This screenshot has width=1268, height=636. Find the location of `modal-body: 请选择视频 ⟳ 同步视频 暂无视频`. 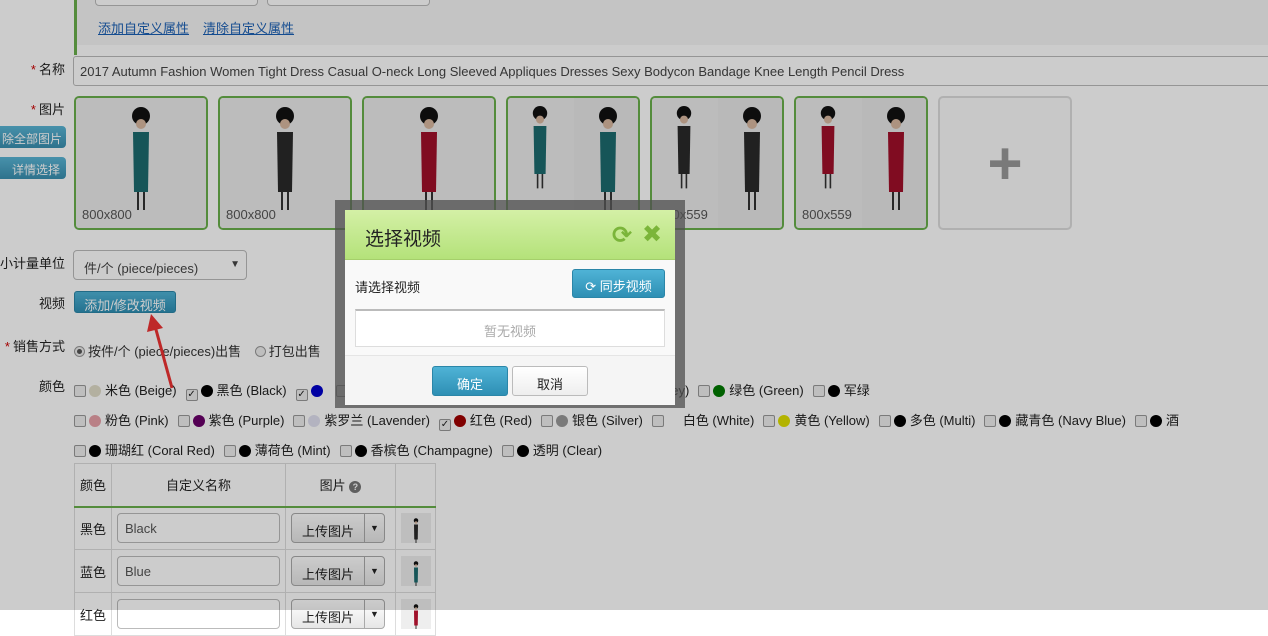

modal-body: 请选择视频 ⟳ 同步视频 暂无视频 is located at coordinates (510, 308).